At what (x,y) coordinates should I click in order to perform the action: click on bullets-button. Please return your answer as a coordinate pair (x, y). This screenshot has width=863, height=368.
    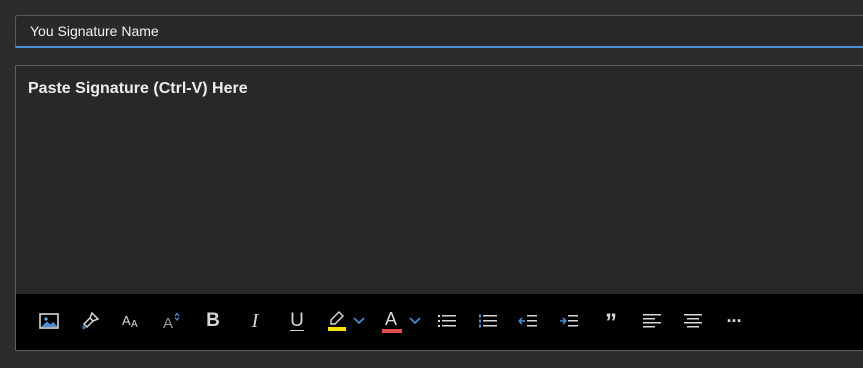
    Looking at the image, I should click on (447, 321).